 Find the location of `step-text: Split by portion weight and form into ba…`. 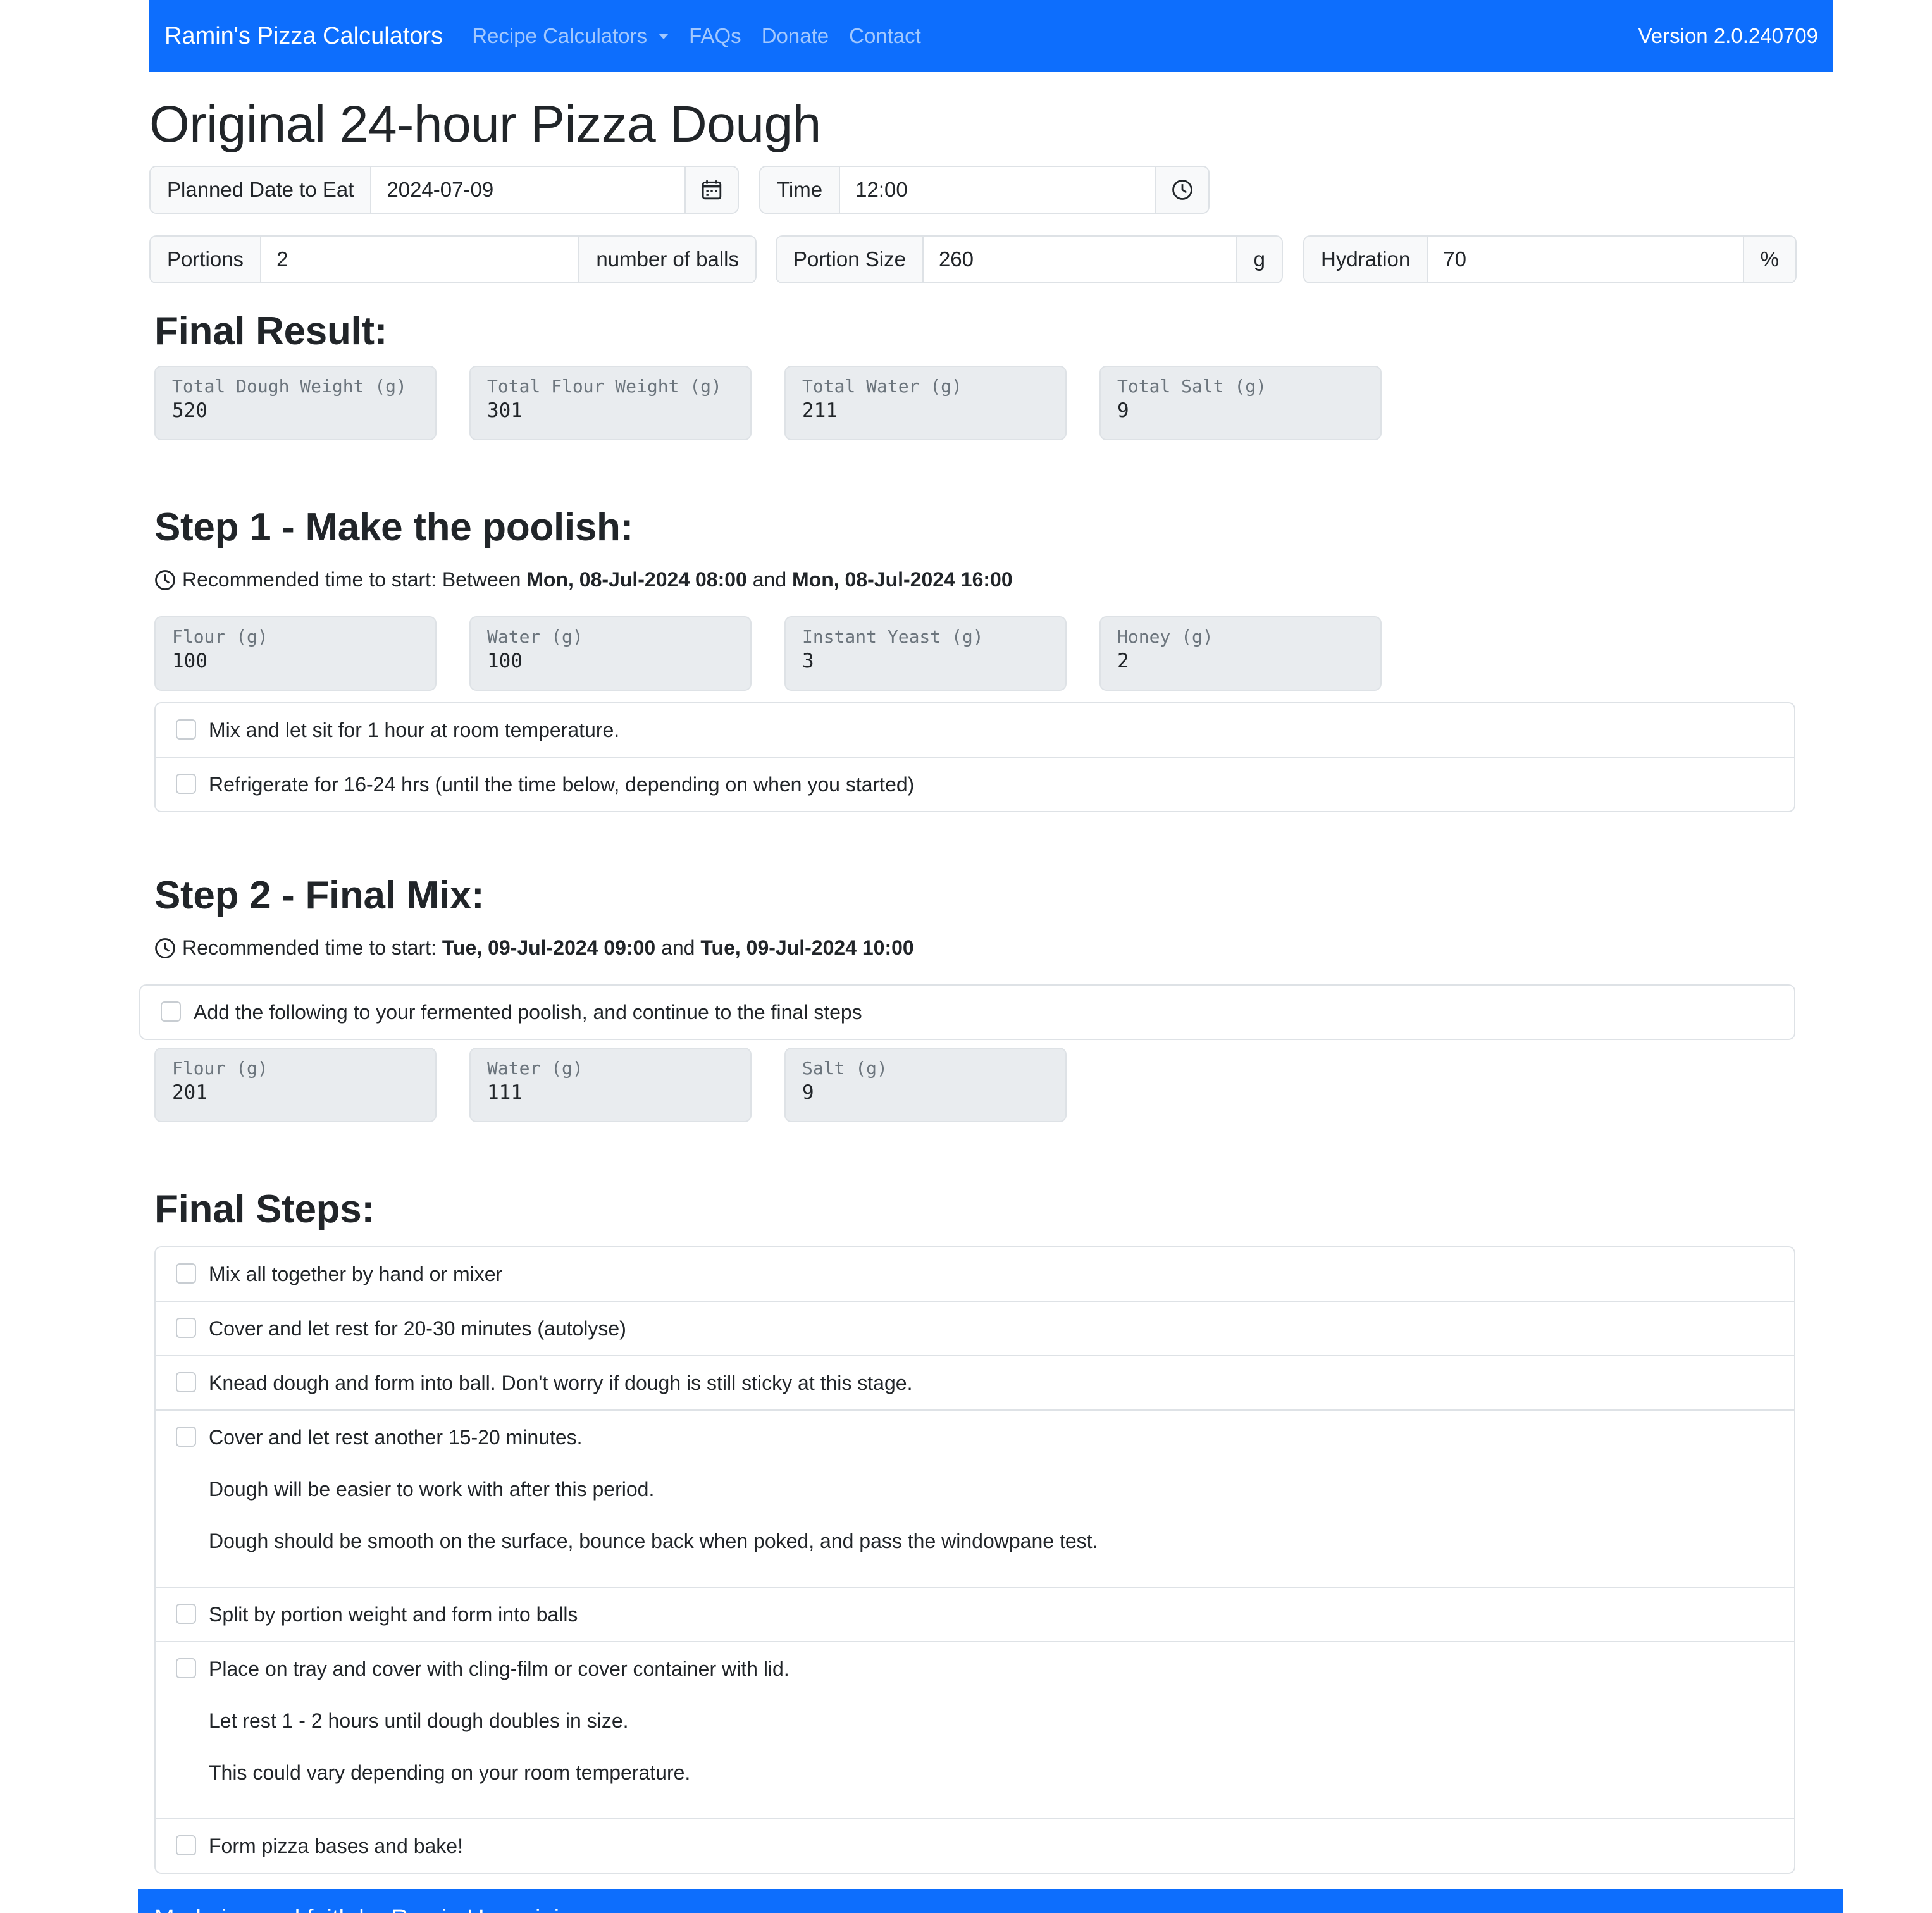

step-text: Split by portion weight and form into ba… is located at coordinates (394, 1614).